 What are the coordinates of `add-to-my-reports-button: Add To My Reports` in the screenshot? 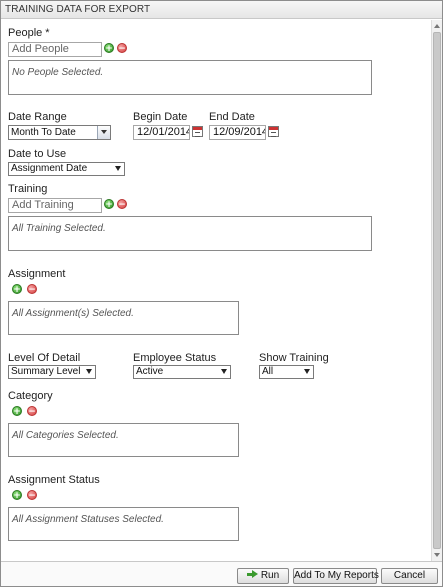 It's located at (336, 576).